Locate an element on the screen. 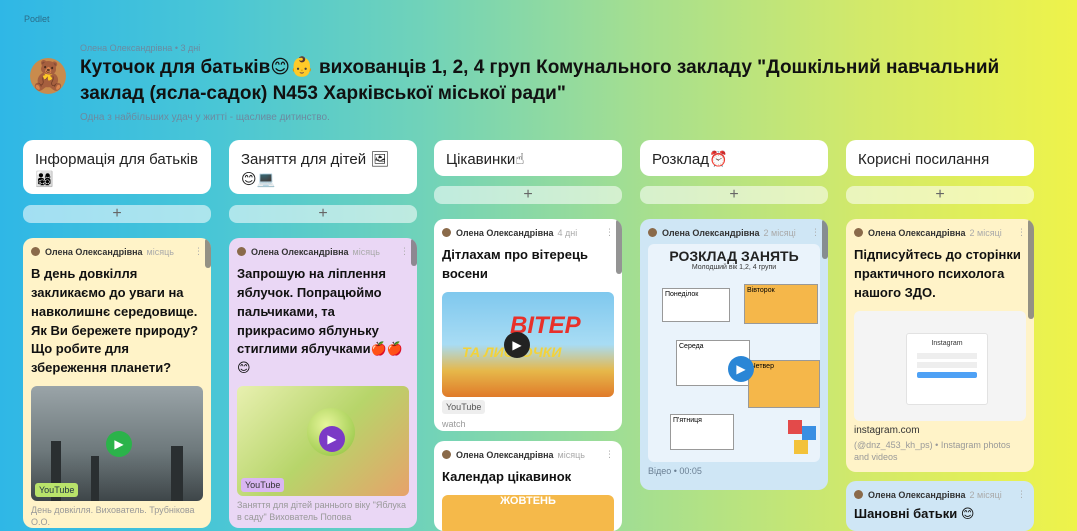  day-box: Четвер is located at coordinates (784, 384).